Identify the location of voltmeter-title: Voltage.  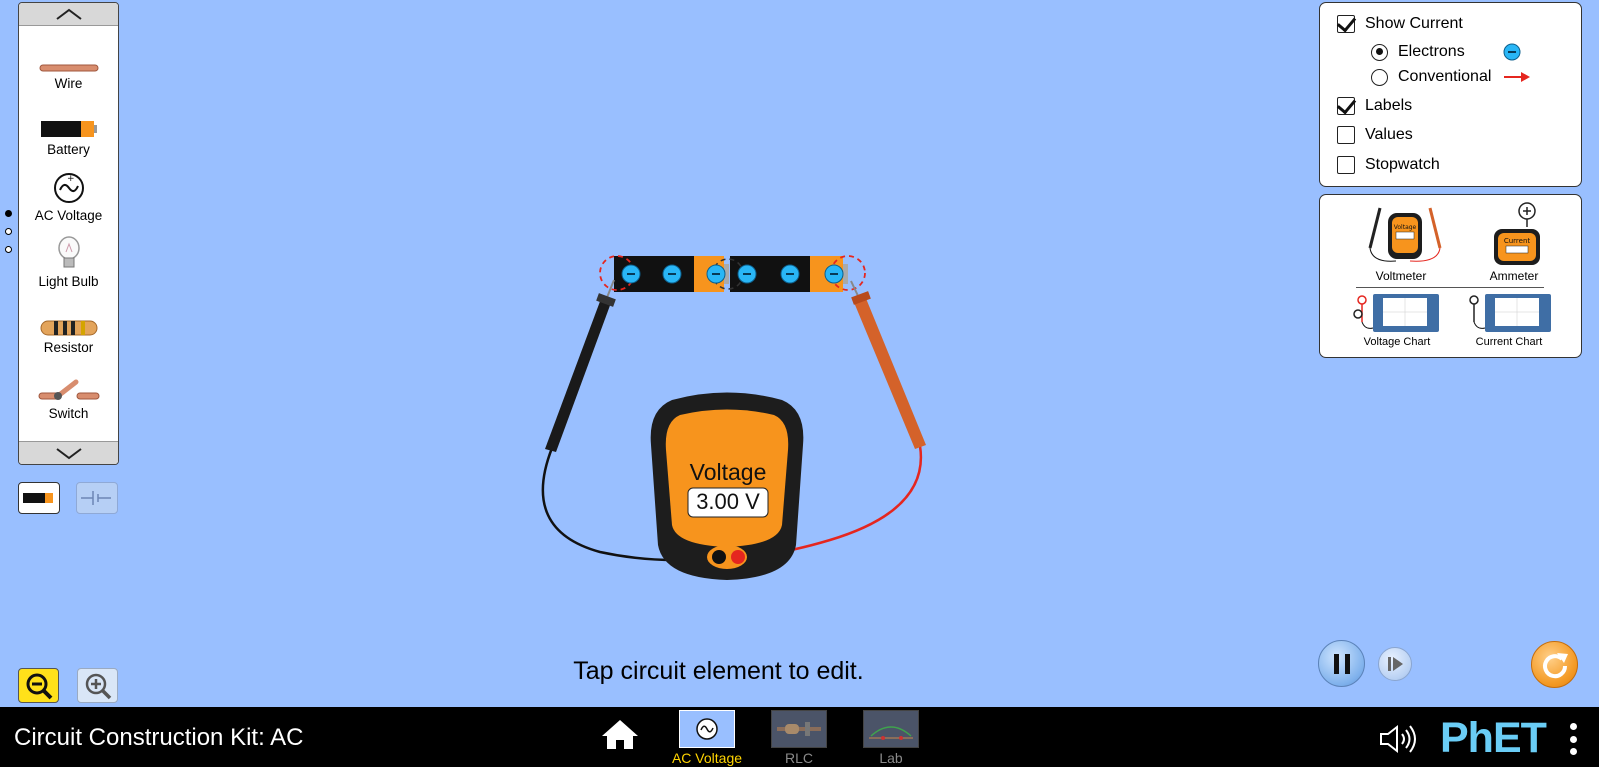
(728, 472).